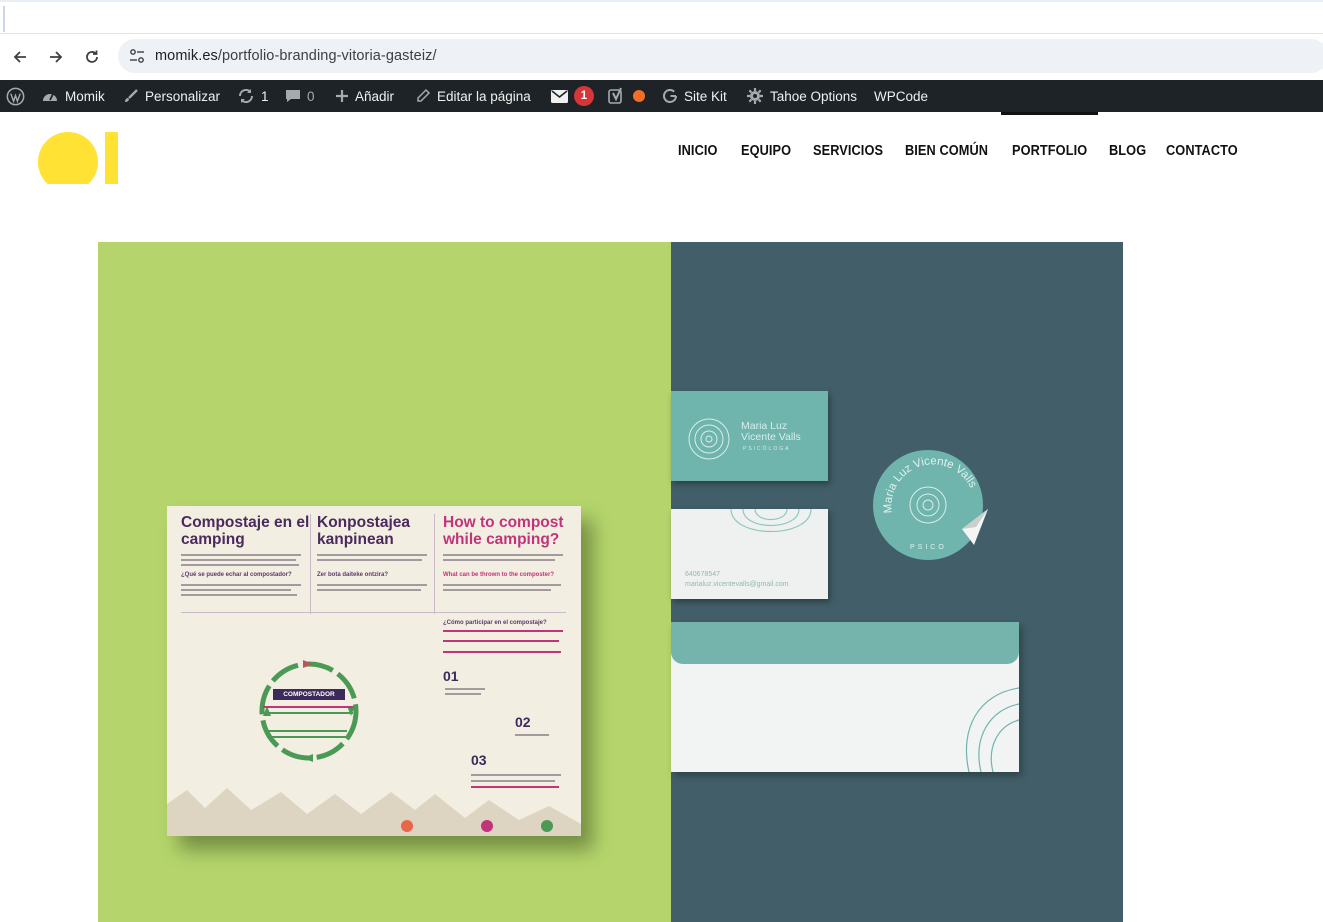  What do you see at coordinates (300, 96) in the screenshot?
I see `comments-link: 0` at bounding box center [300, 96].